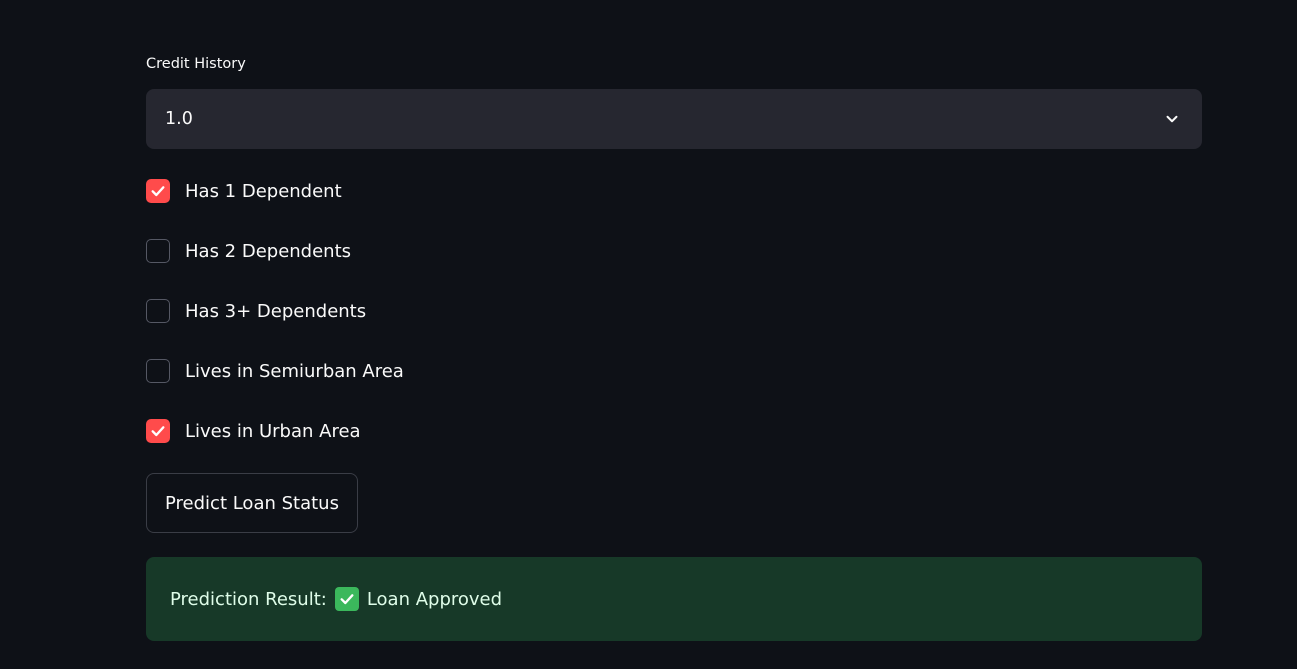  Describe the element at coordinates (294, 371) in the screenshot. I see `checkbox-label: Lives in Semiurban Area` at that location.